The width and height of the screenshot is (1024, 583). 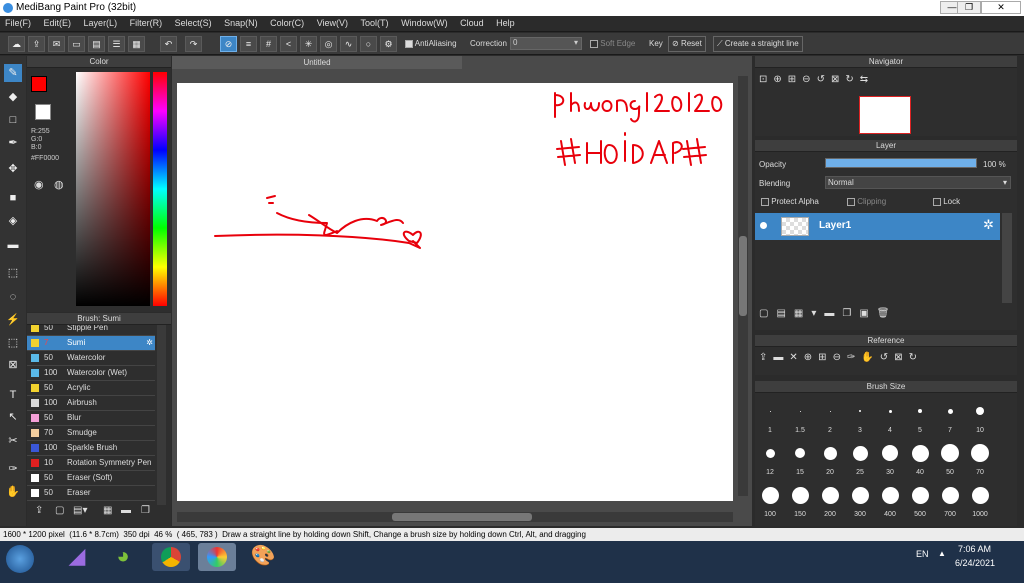 I want to click on clipping-toggle: Clipping, so click(x=866, y=201).